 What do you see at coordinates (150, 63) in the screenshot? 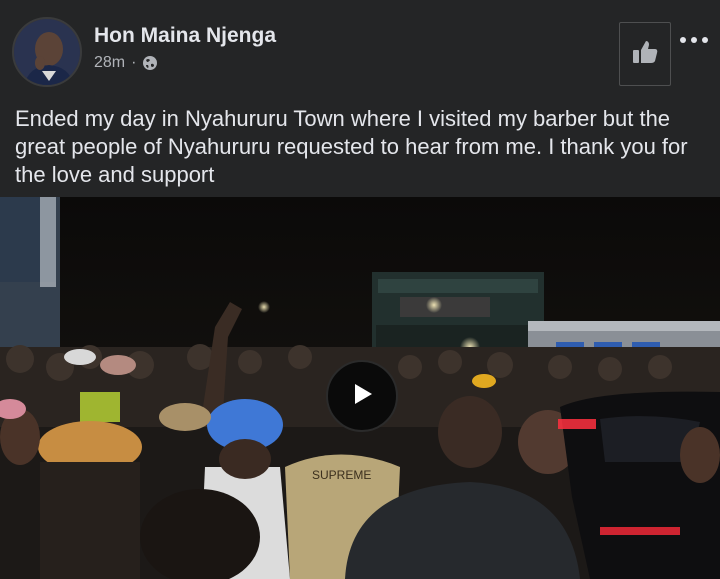
I see `globe-icon` at bounding box center [150, 63].